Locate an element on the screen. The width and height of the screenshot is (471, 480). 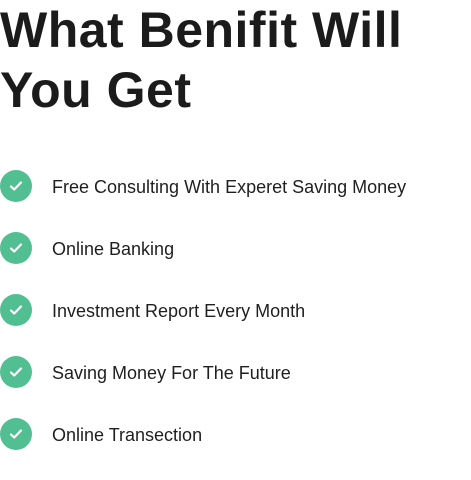
benefit-item: Investment Report Every Month is located at coordinates (203, 325).